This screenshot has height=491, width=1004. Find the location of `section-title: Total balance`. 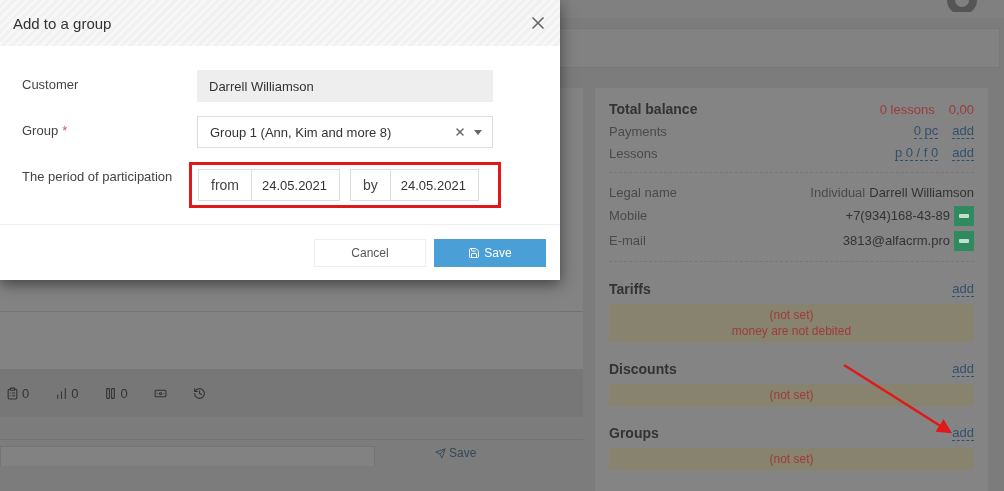

section-title: Total balance is located at coordinates (653, 109).